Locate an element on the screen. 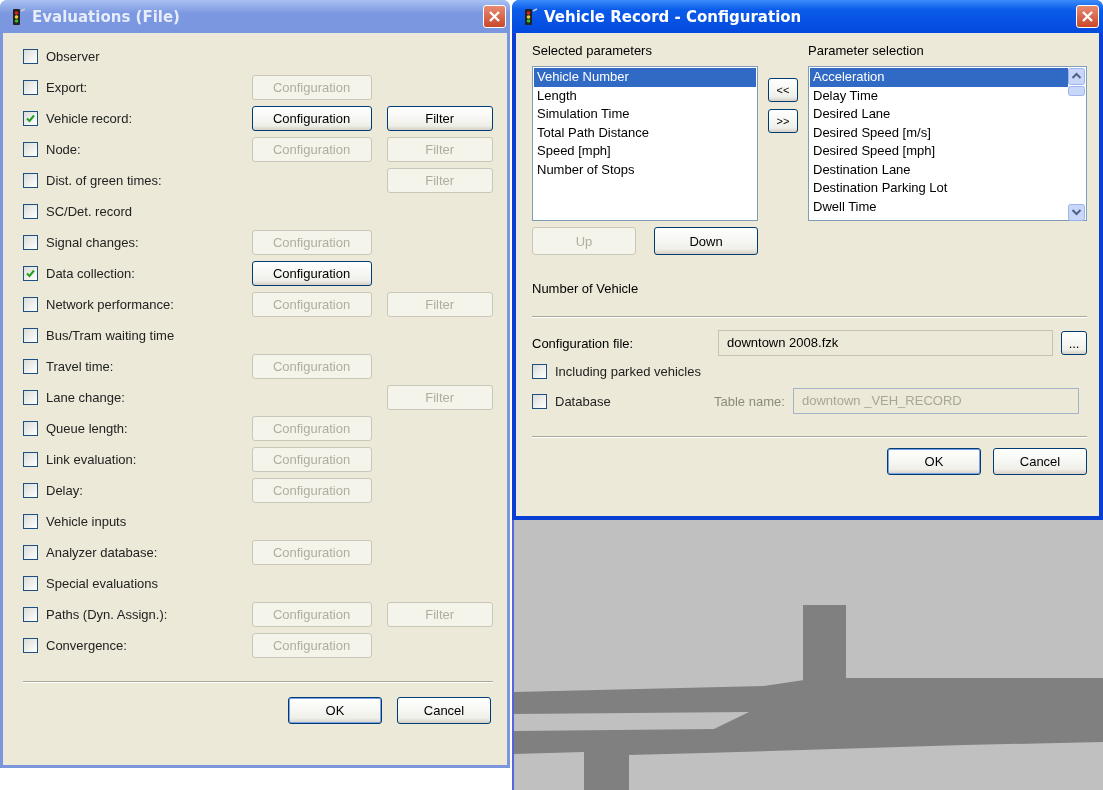 The image size is (1103, 790). list-item: Number of Stops is located at coordinates (645, 169).